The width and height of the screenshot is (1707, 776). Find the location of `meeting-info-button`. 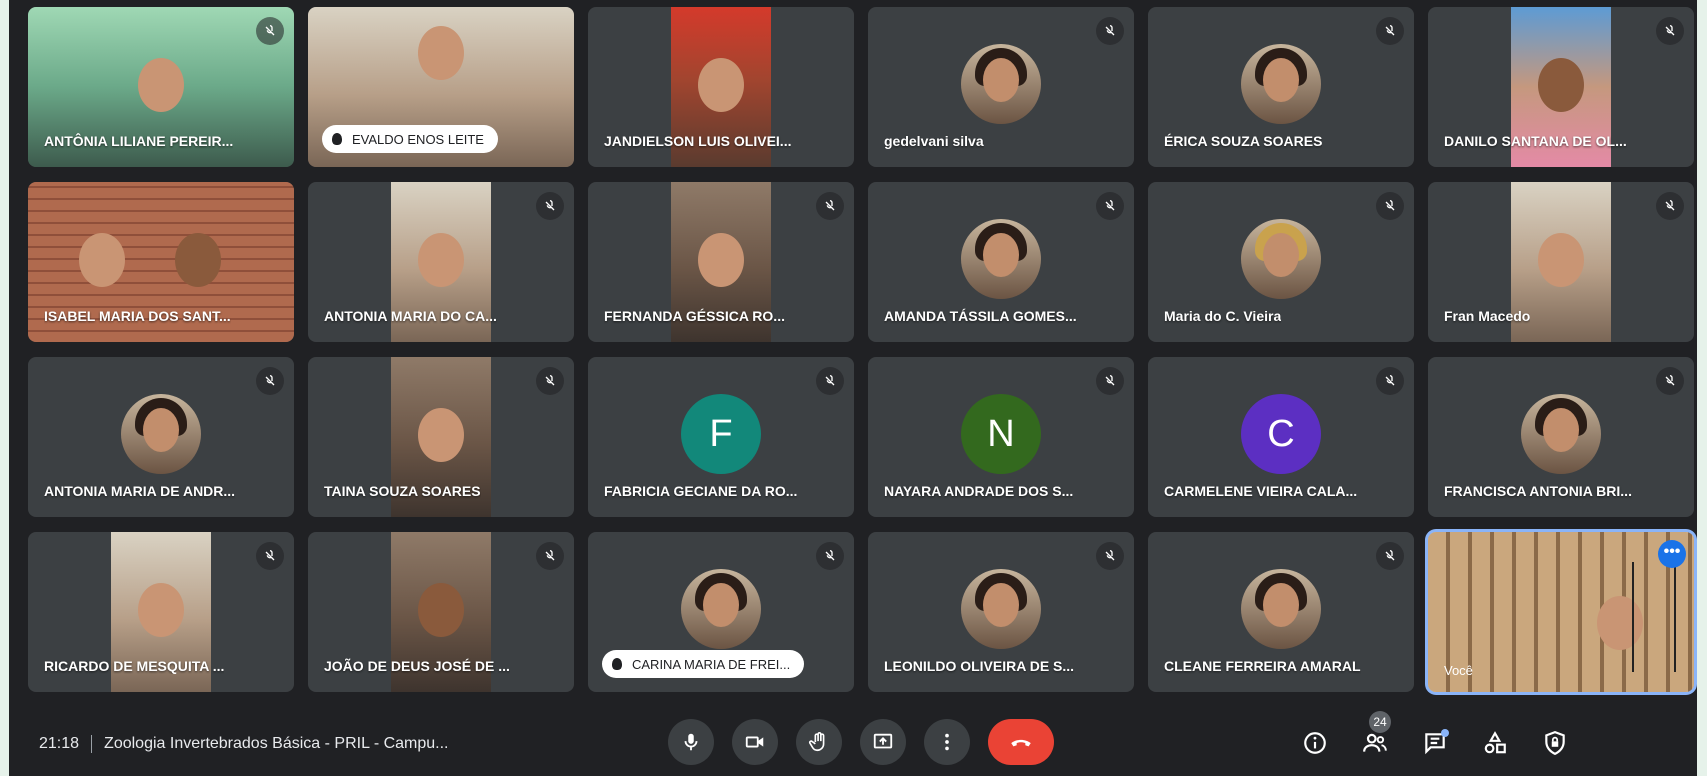

meeting-info-button is located at coordinates (1315, 743).